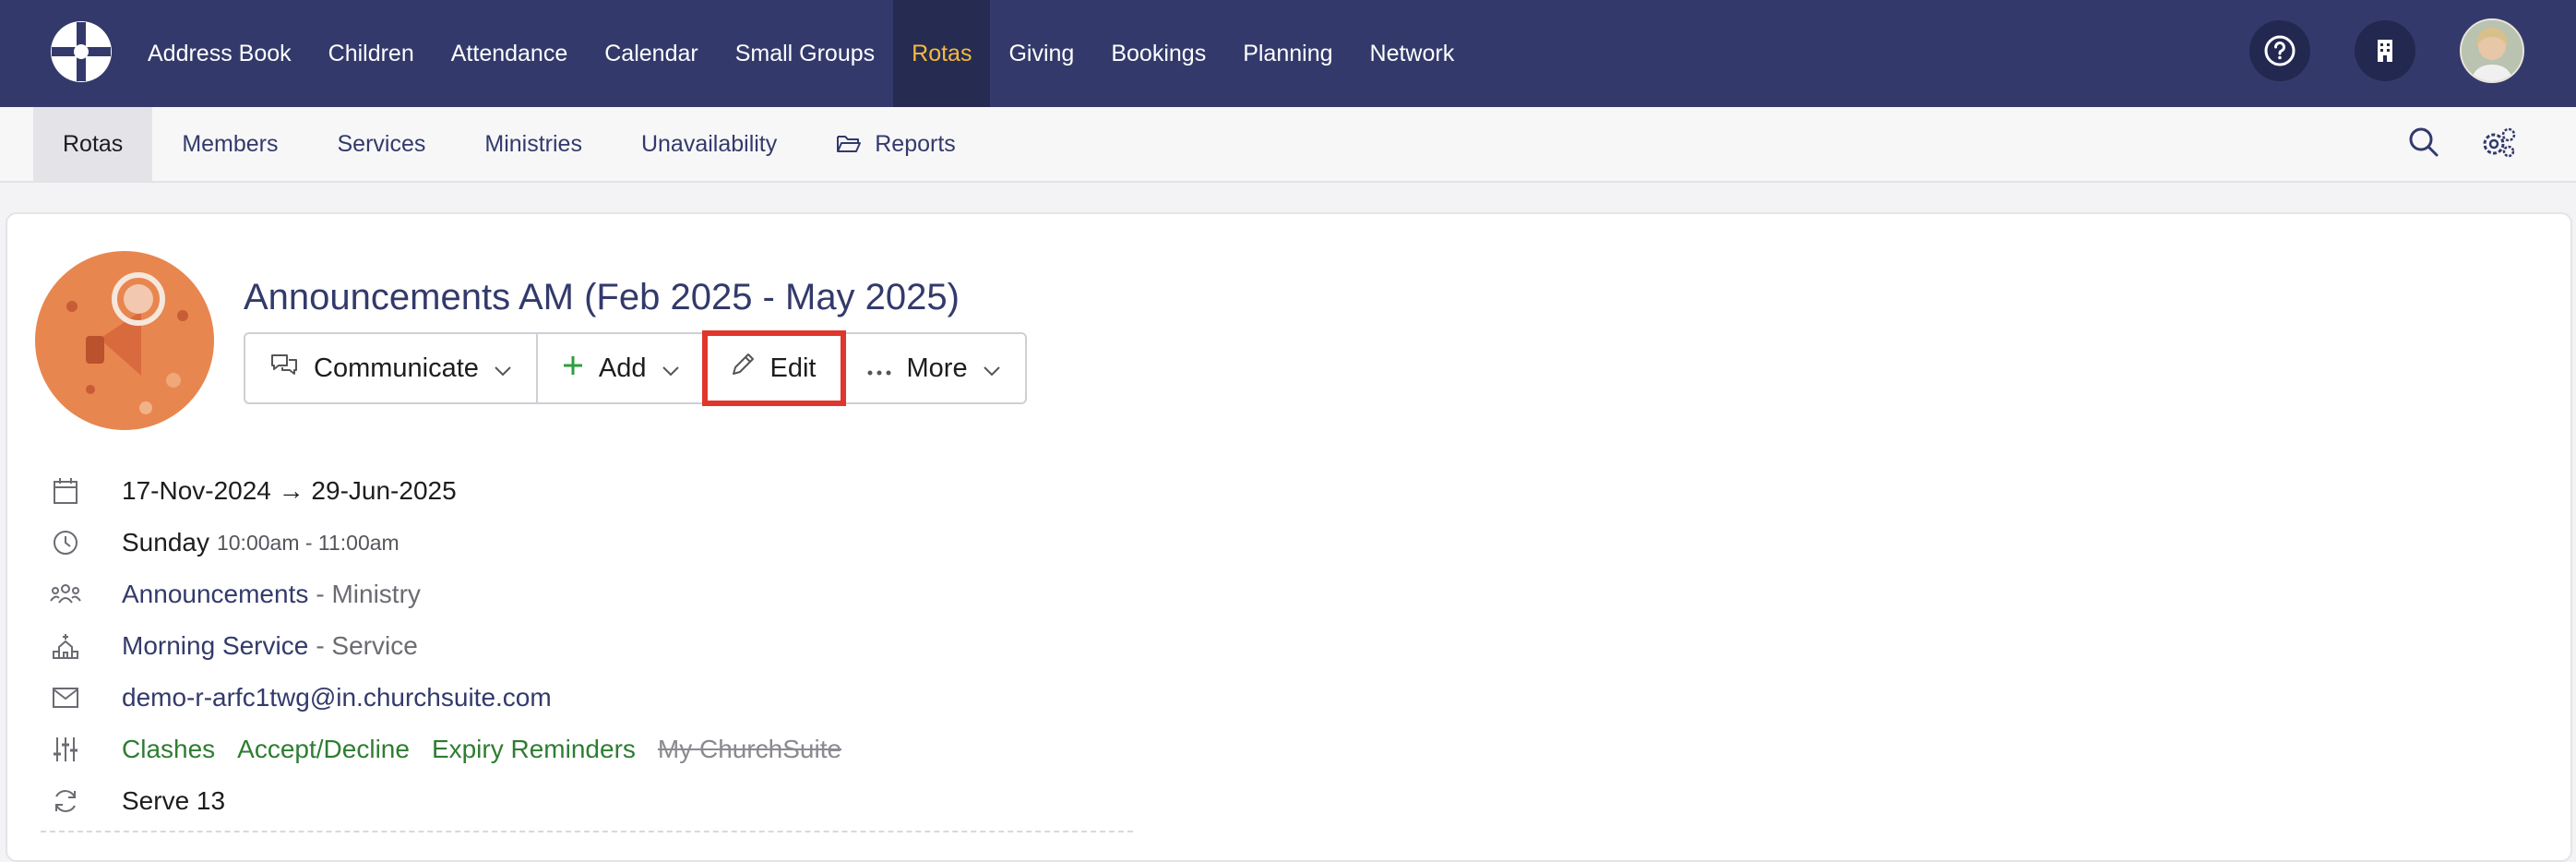  I want to click on page-title: Announcements AM (Feb 2025 - May 2025), so click(602, 297).